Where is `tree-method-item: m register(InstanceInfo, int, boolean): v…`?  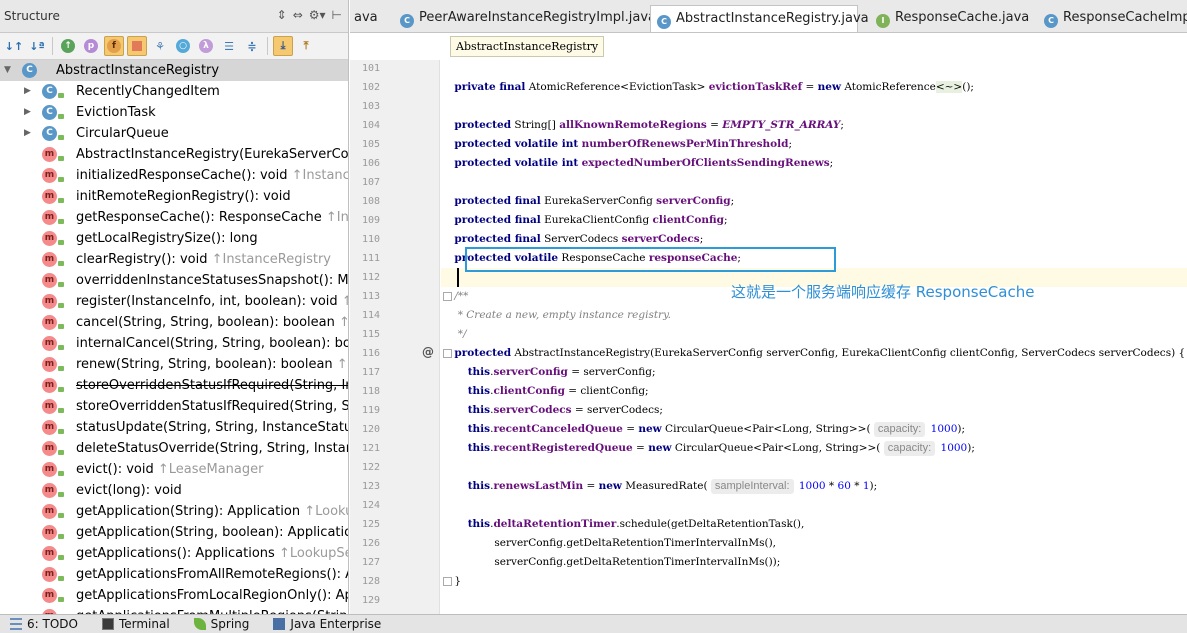 tree-method-item: m register(InstanceInfo, int, boolean): v… is located at coordinates (174, 301).